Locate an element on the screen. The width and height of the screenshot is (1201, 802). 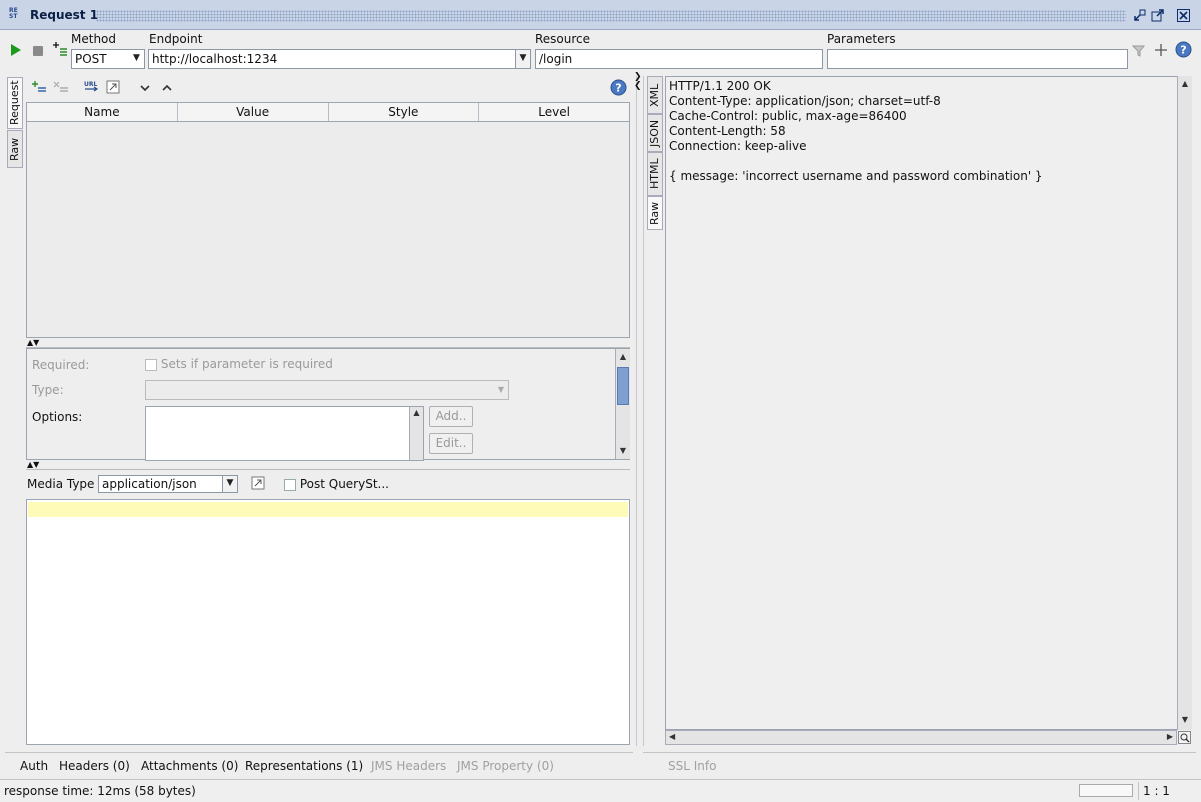
response-time: response time: 12ms (58 bytes) is located at coordinates (100, 791).